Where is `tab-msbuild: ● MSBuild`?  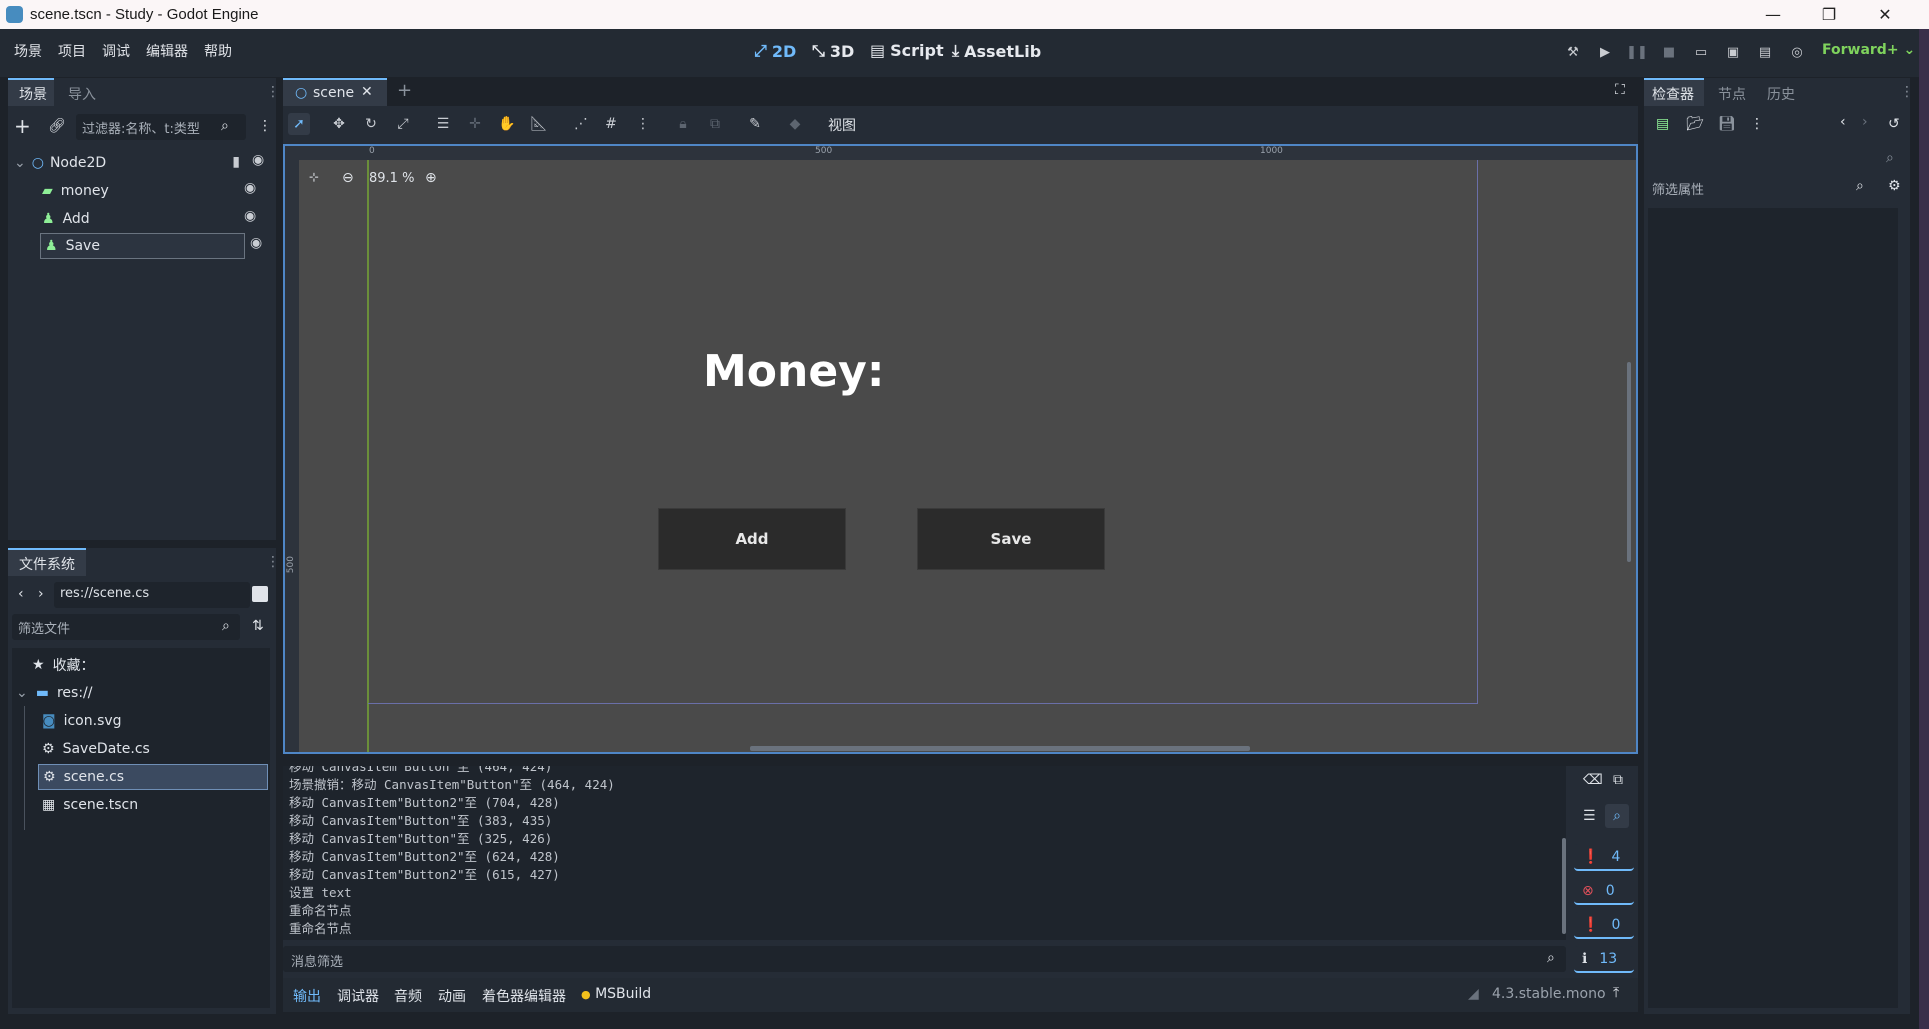
tab-msbuild: ● MSBuild is located at coordinates (616, 994).